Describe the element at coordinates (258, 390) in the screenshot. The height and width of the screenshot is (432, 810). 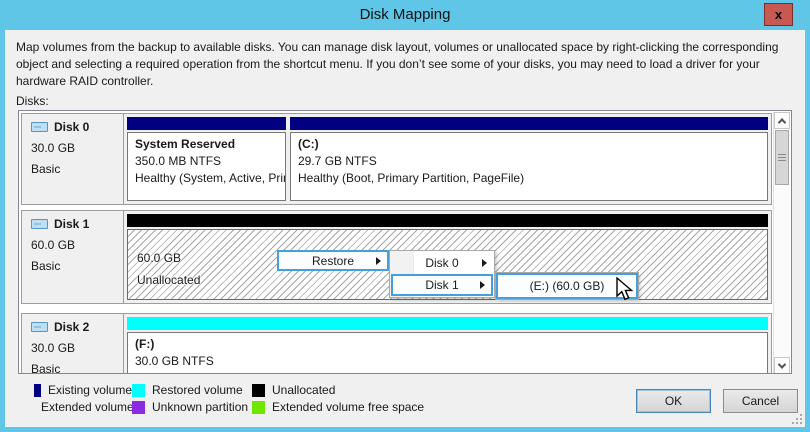
I see `unallocated-swatch` at that location.